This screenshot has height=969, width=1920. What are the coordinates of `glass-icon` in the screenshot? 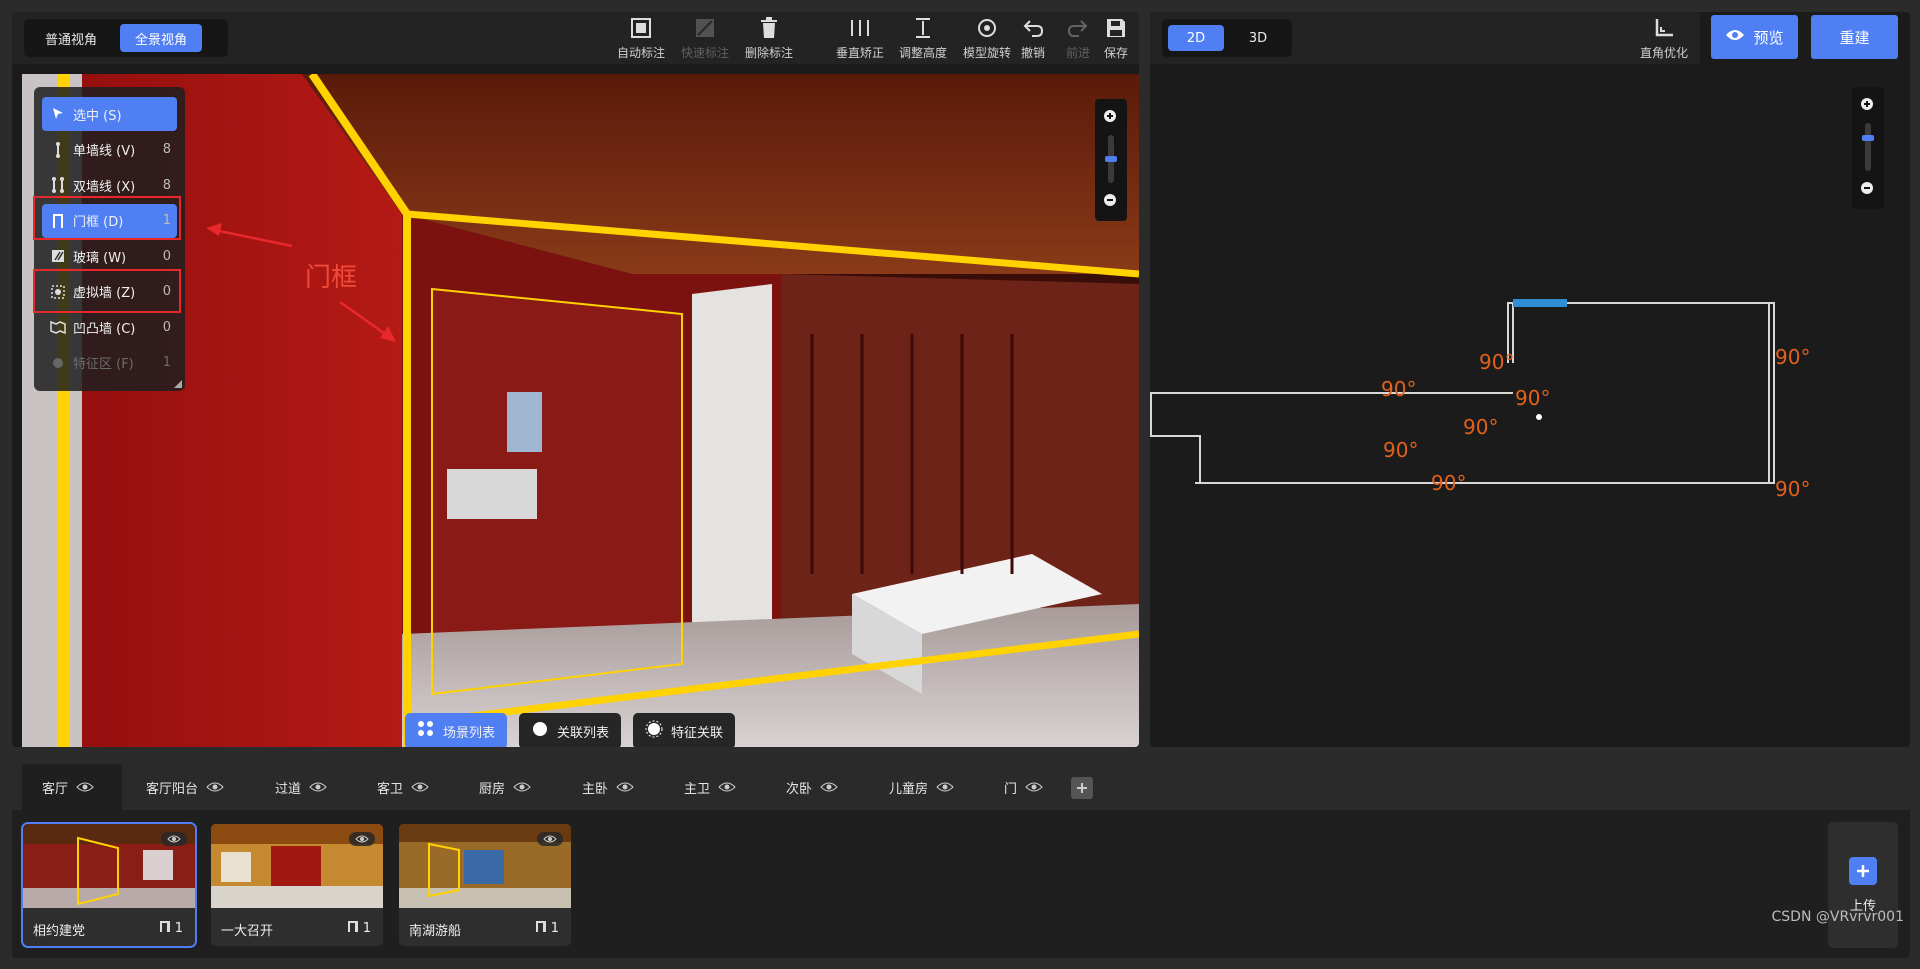 It's located at (58, 256).